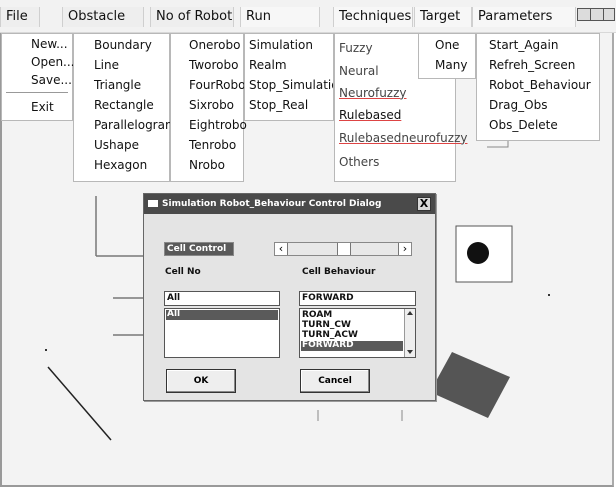 The image size is (616, 492). I want to click on menu-item-rectangle: Rectangle, so click(124, 105).